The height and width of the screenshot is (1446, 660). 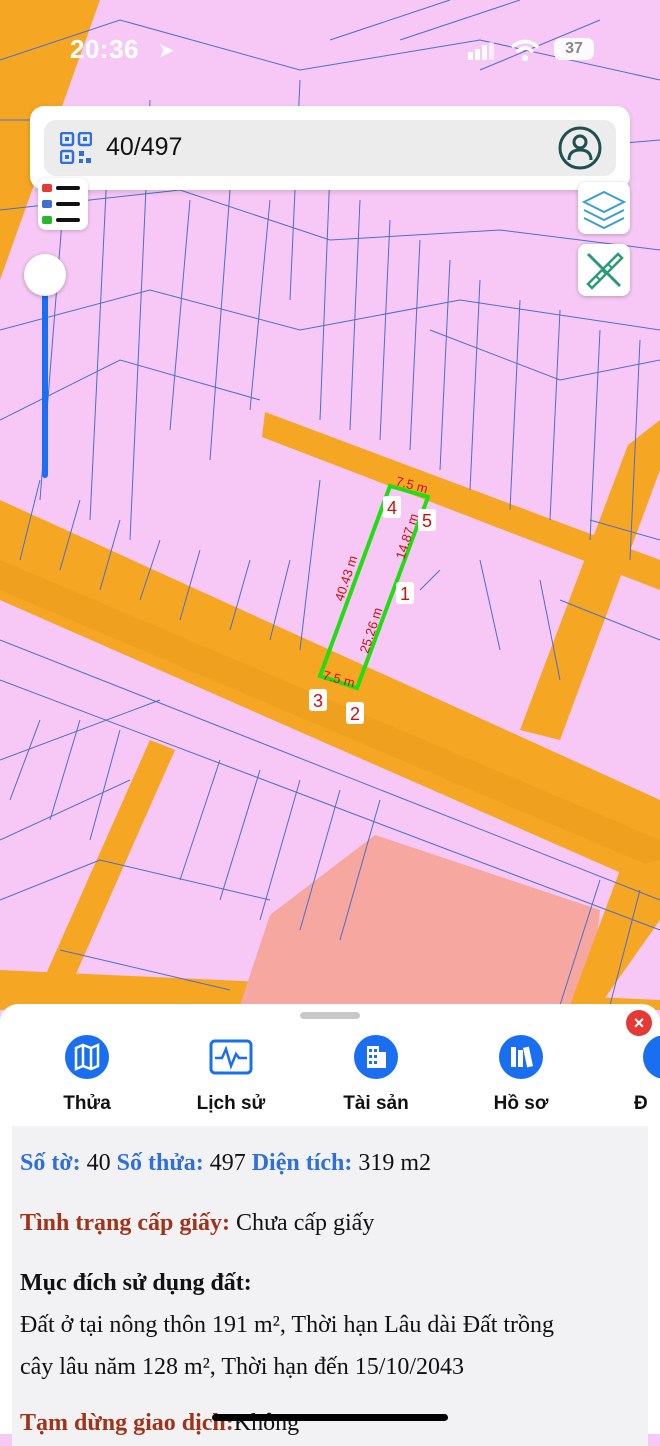 I want to click on so-thua-value: 497, so click(x=227, y=1163).